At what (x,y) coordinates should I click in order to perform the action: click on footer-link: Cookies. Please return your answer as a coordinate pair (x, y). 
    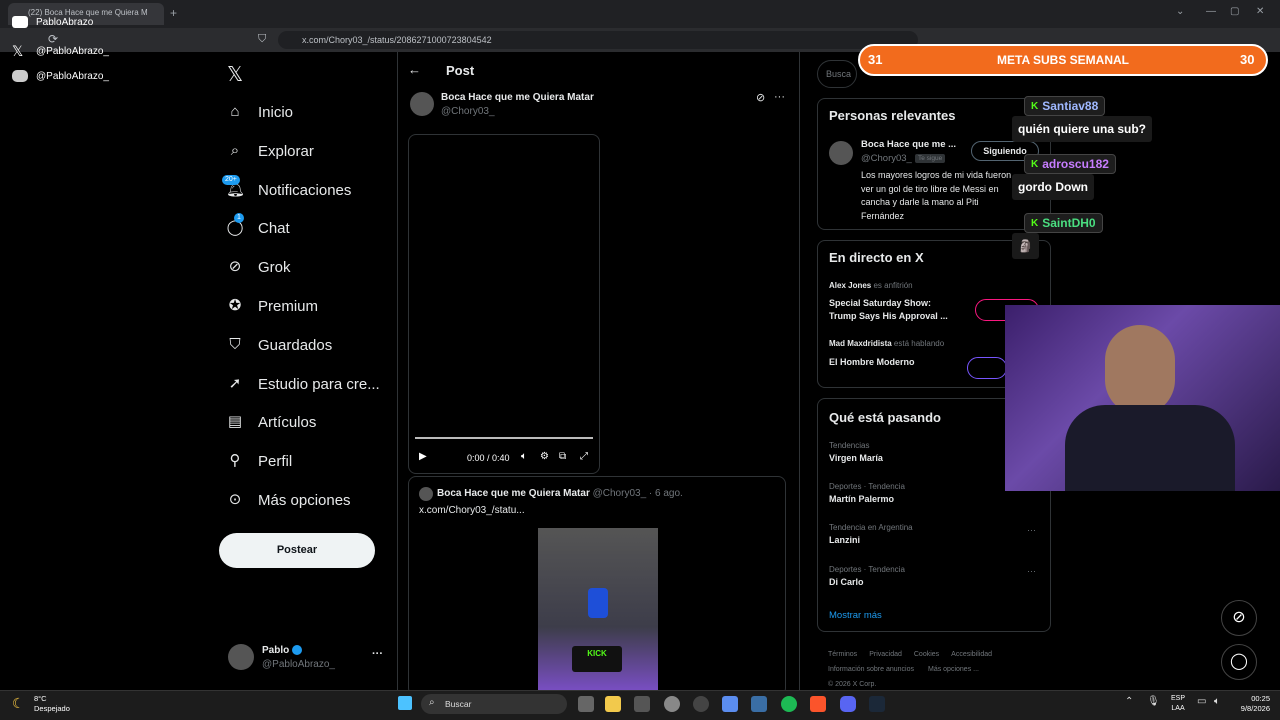
    Looking at the image, I should click on (926, 654).